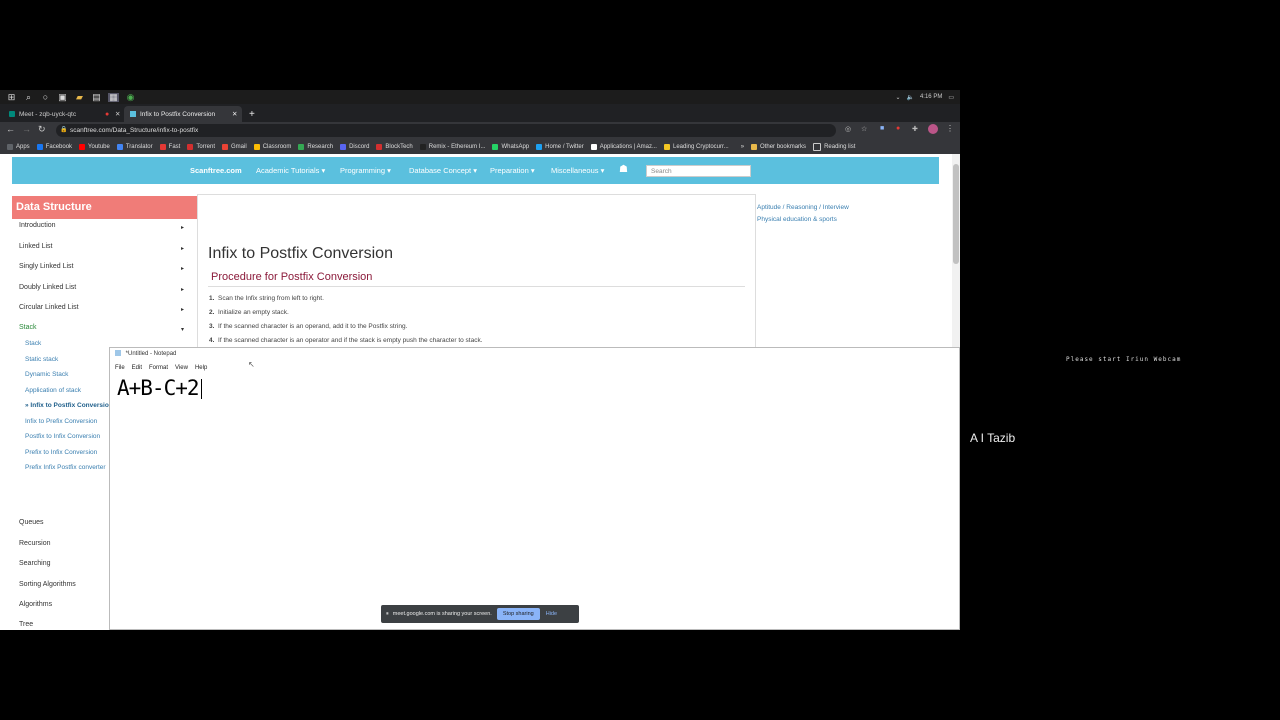 The height and width of the screenshot is (720, 1280). Describe the element at coordinates (113, 97) in the screenshot. I see `explorer-icon: ▦` at that location.